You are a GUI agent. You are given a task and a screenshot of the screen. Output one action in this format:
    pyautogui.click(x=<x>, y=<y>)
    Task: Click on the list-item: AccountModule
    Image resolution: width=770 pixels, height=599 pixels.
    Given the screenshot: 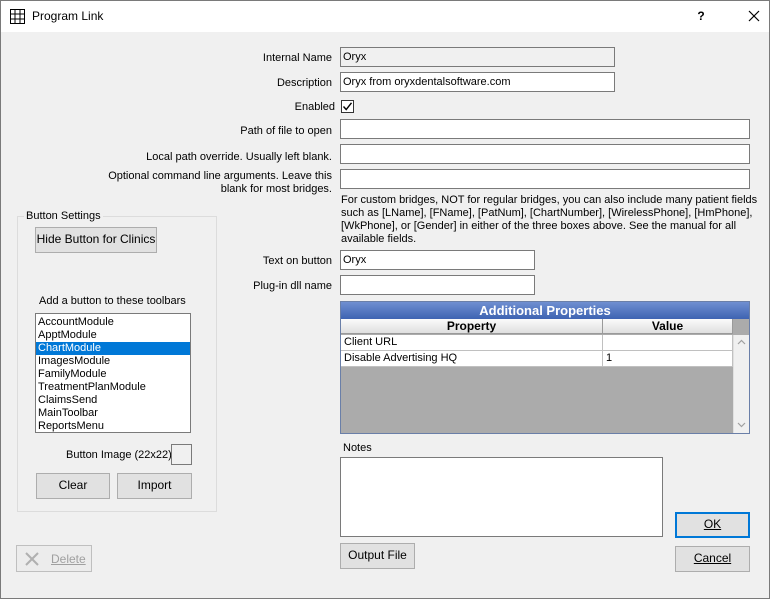 What is the action you would take?
    pyautogui.click(x=113, y=322)
    